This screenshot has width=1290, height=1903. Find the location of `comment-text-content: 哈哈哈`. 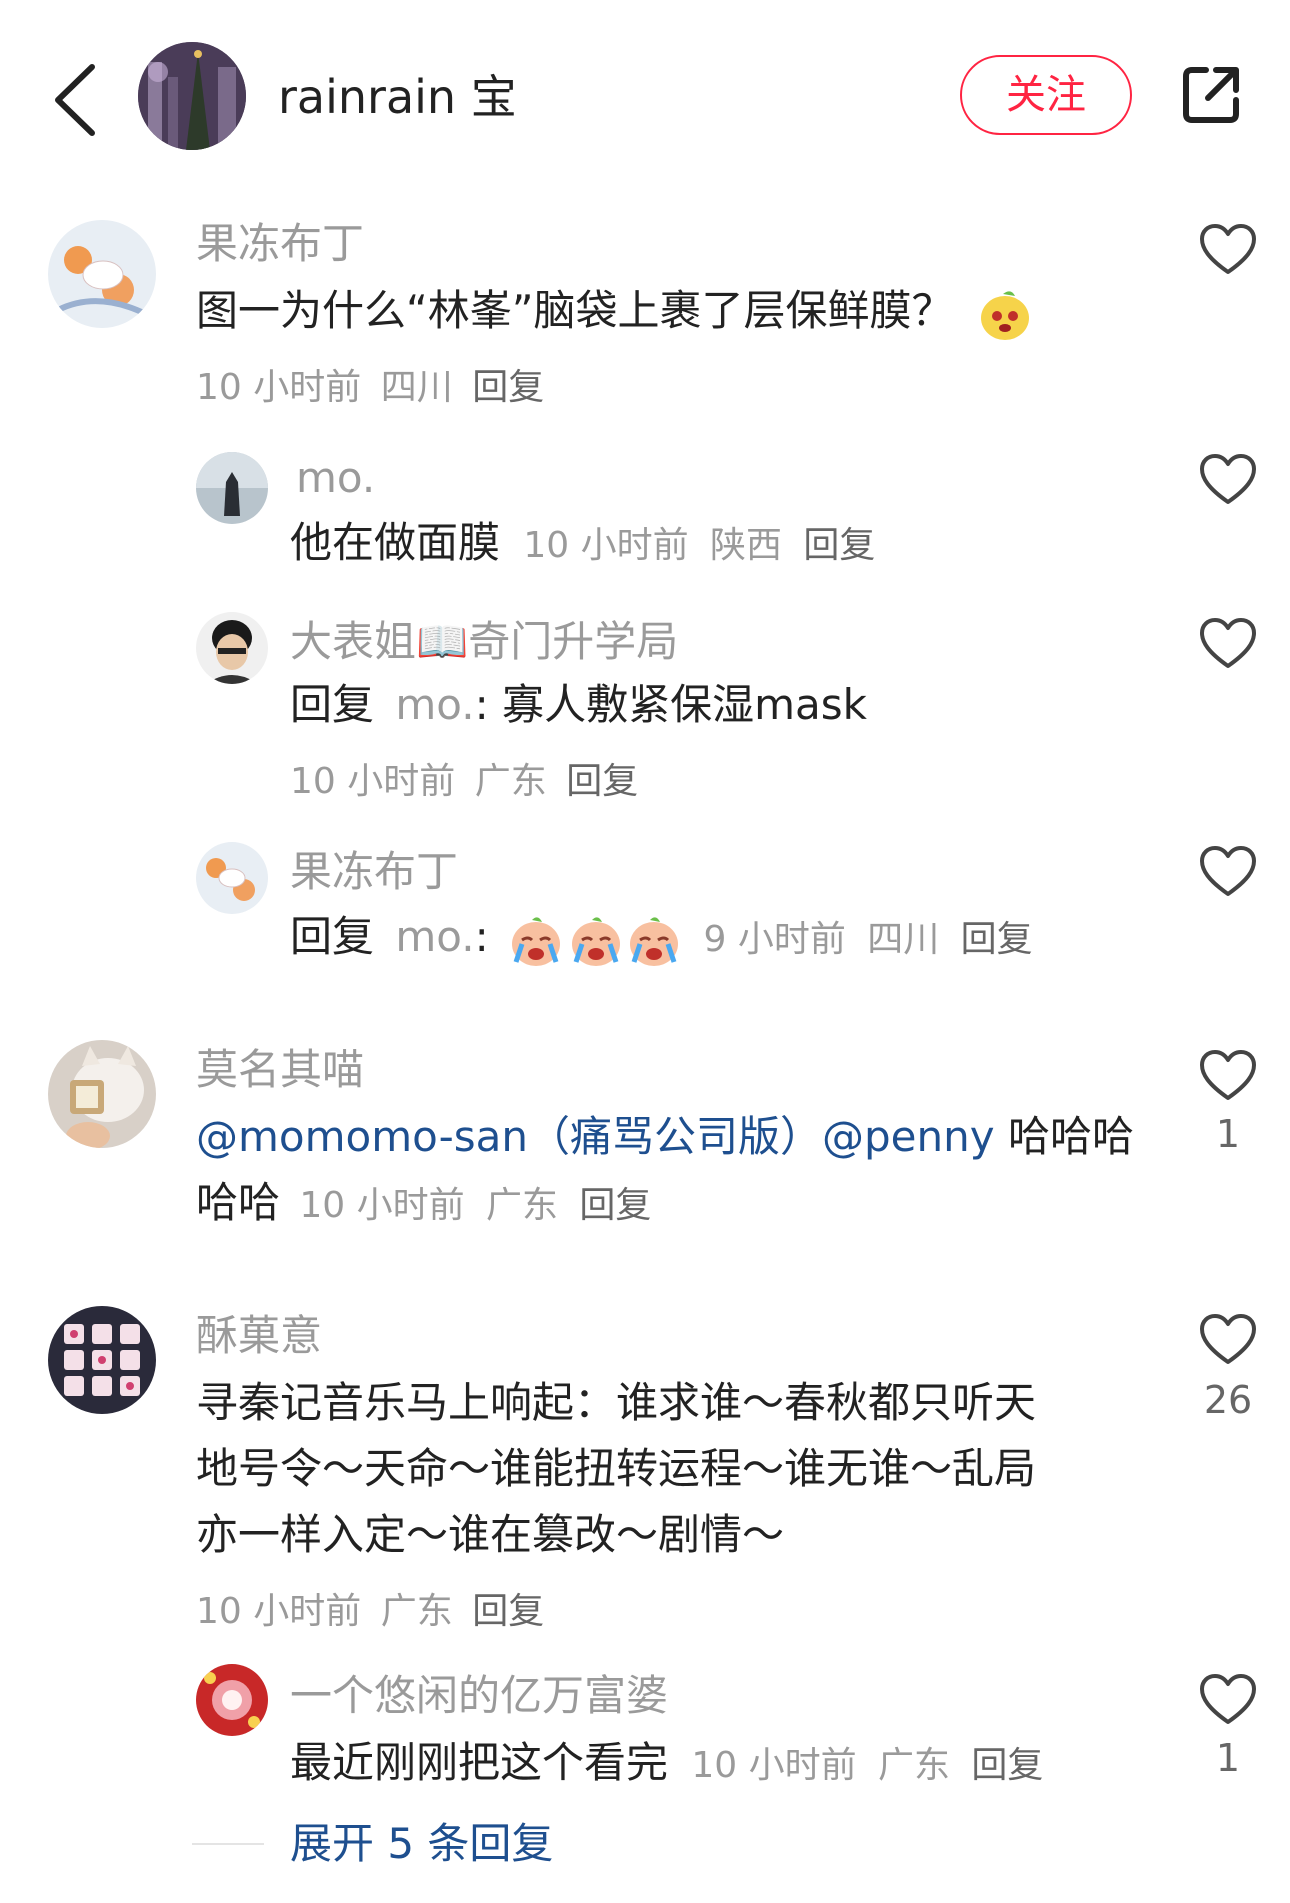

comment-text-content: 哈哈哈 is located at coordinates (1064, 1136).